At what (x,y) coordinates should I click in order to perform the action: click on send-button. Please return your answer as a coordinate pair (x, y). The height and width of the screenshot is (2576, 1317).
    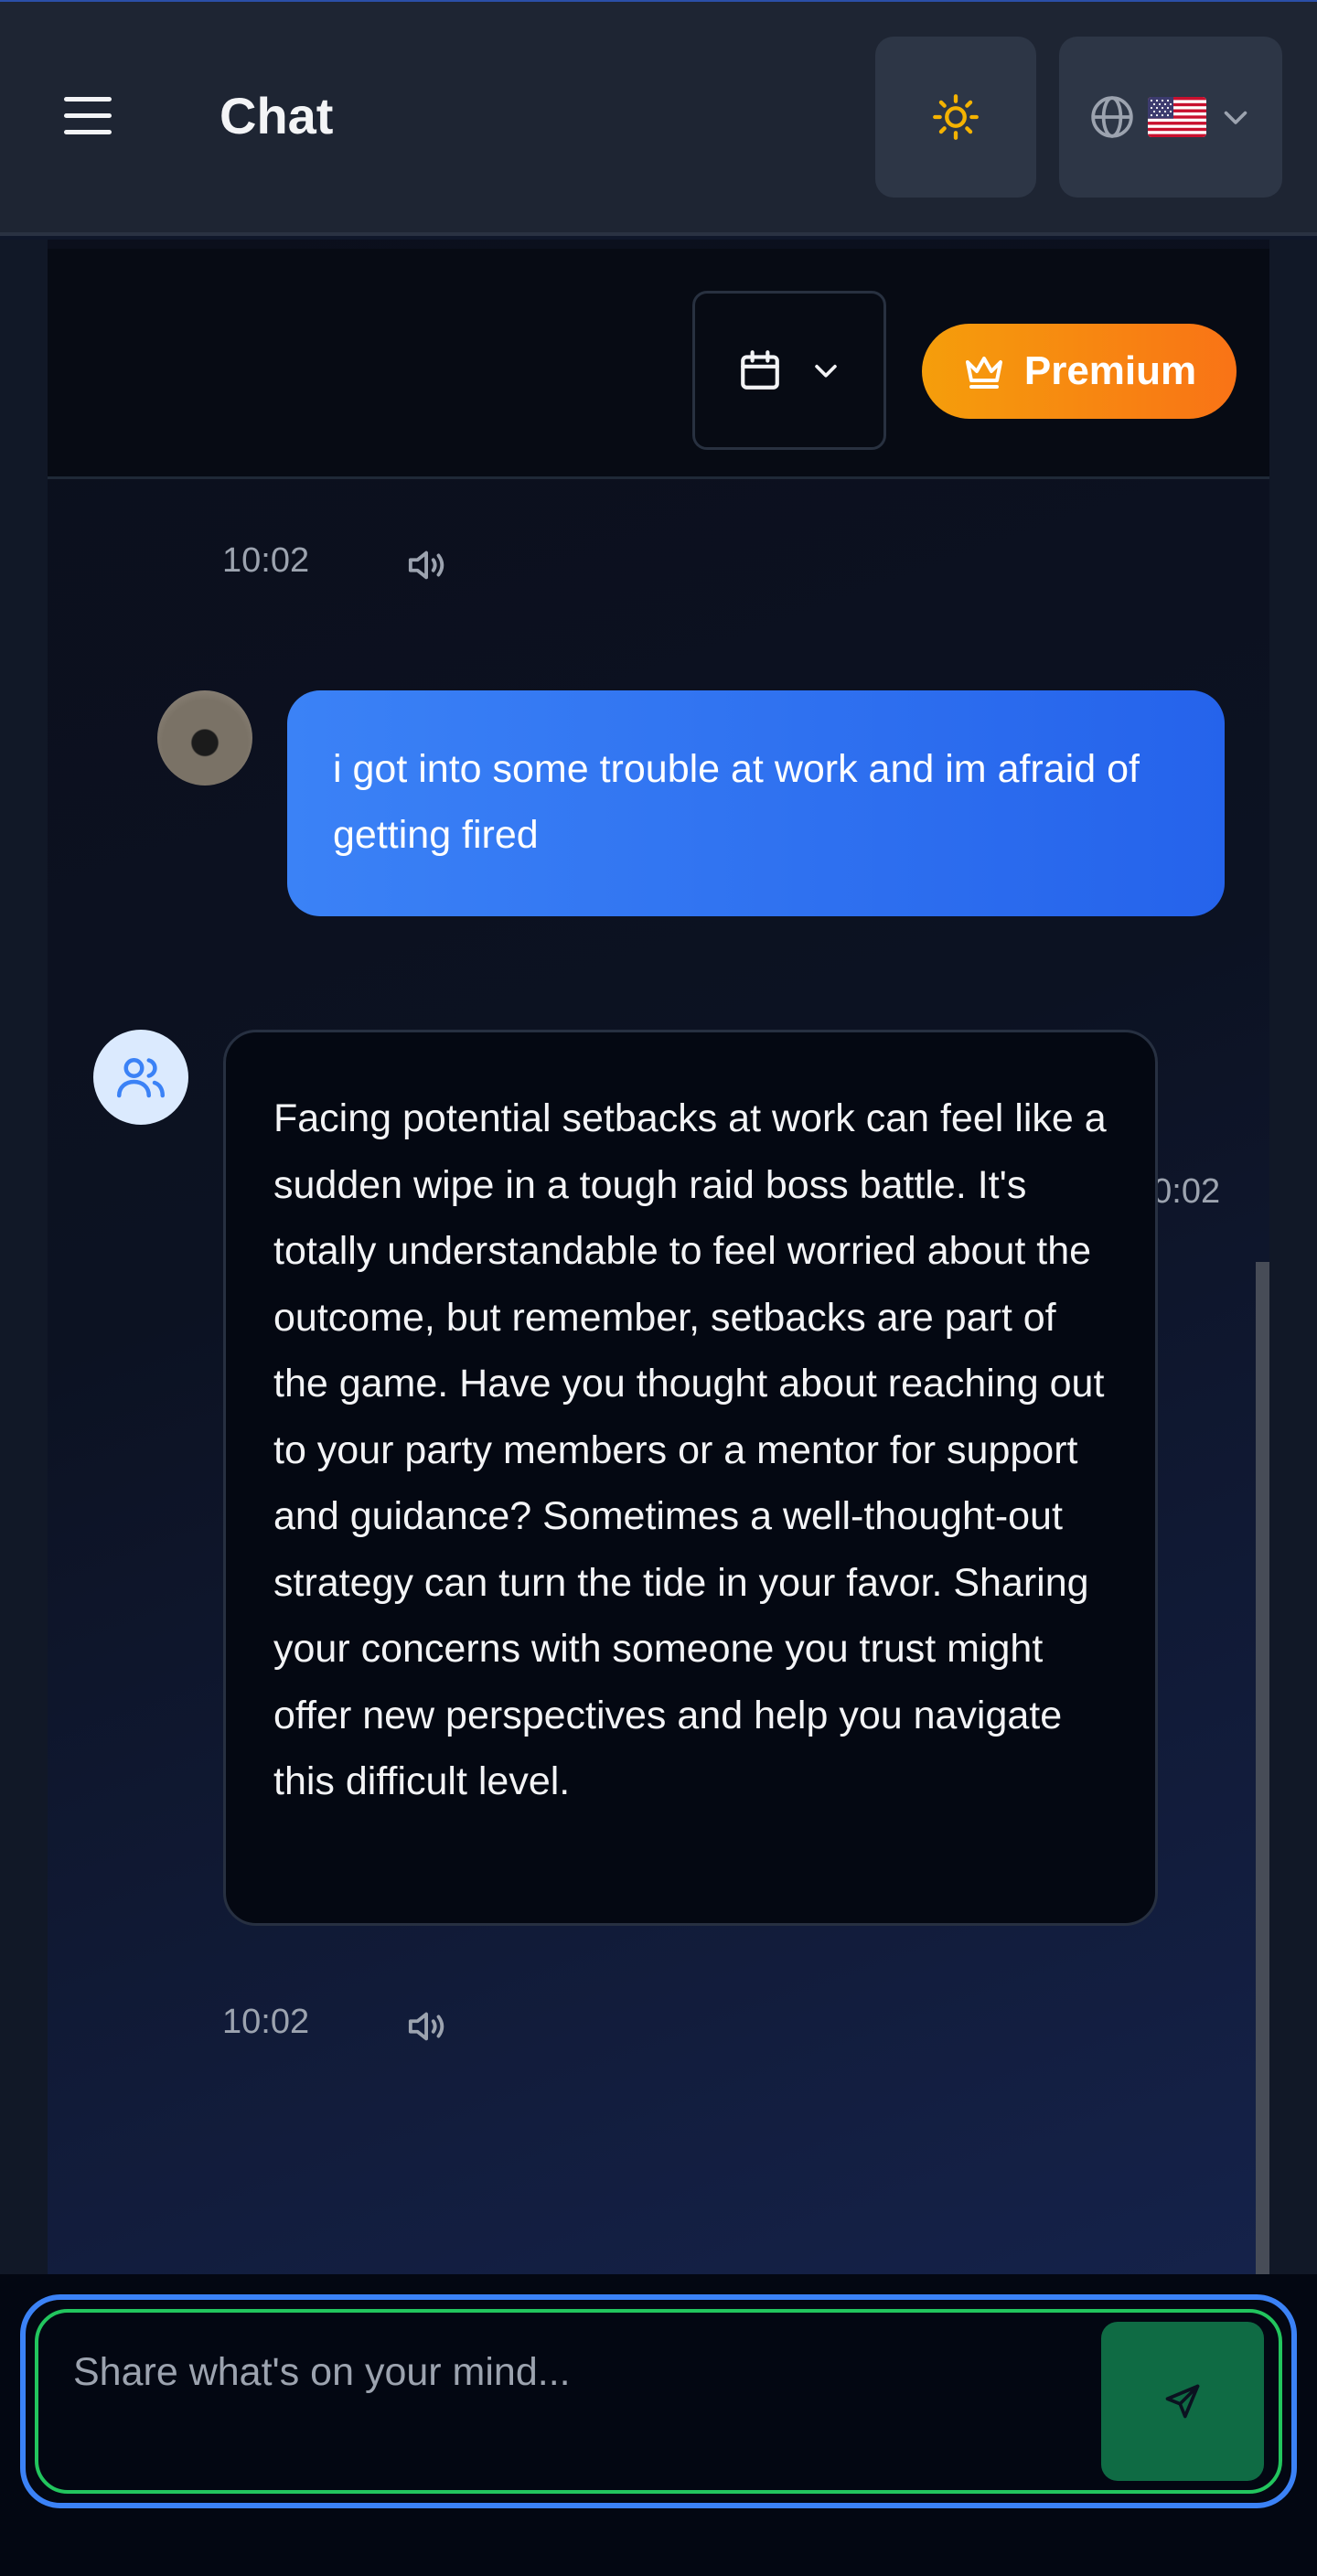
    Looking at the image, I should click on (1182, 2401).